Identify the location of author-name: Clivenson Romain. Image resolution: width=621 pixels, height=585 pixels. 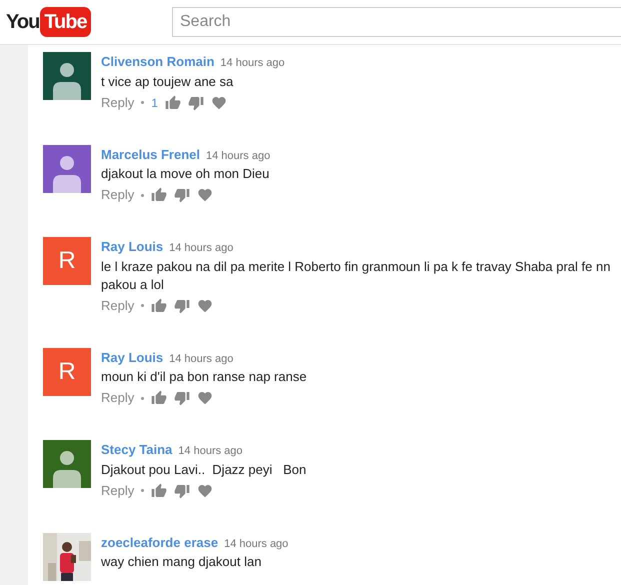
(157, 62).